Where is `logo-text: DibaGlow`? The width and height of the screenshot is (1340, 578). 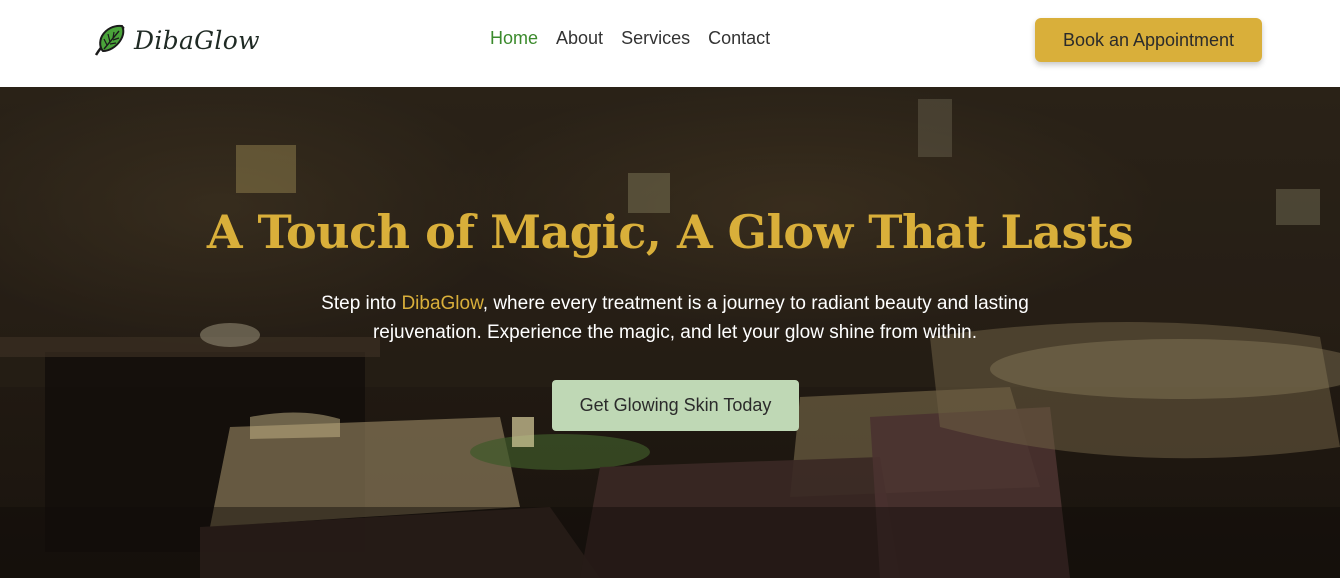 logo-text: DibaGlow is located at coordinates (197, 40).